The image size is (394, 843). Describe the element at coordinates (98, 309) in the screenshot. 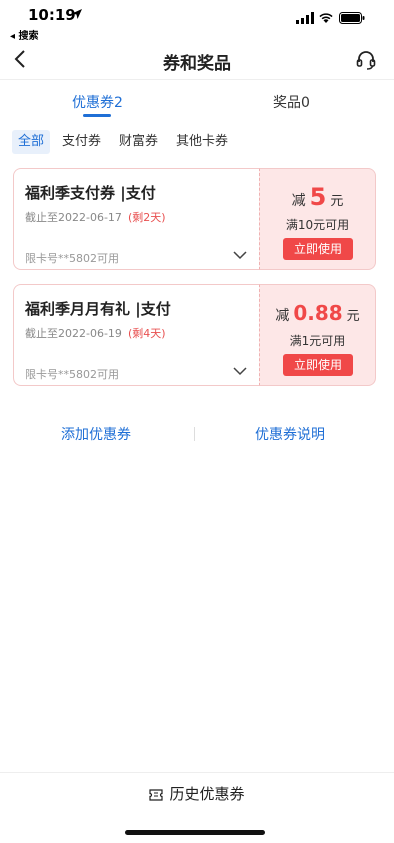

I see `coupon-title: 福利季月月有礼 |支付` at that location.